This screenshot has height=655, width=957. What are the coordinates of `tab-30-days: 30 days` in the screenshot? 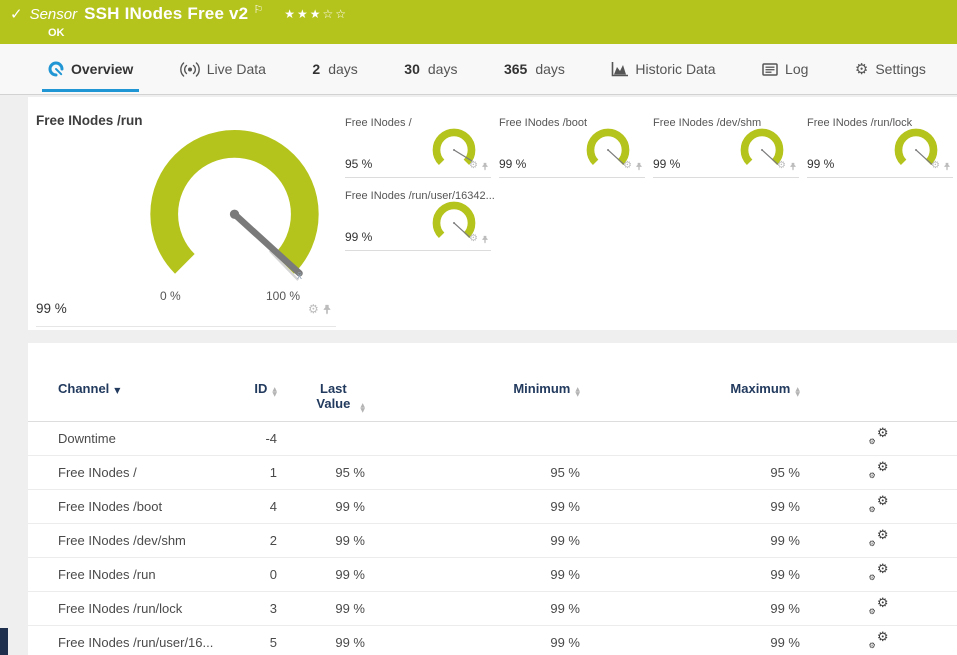 It's located at (430, 69).